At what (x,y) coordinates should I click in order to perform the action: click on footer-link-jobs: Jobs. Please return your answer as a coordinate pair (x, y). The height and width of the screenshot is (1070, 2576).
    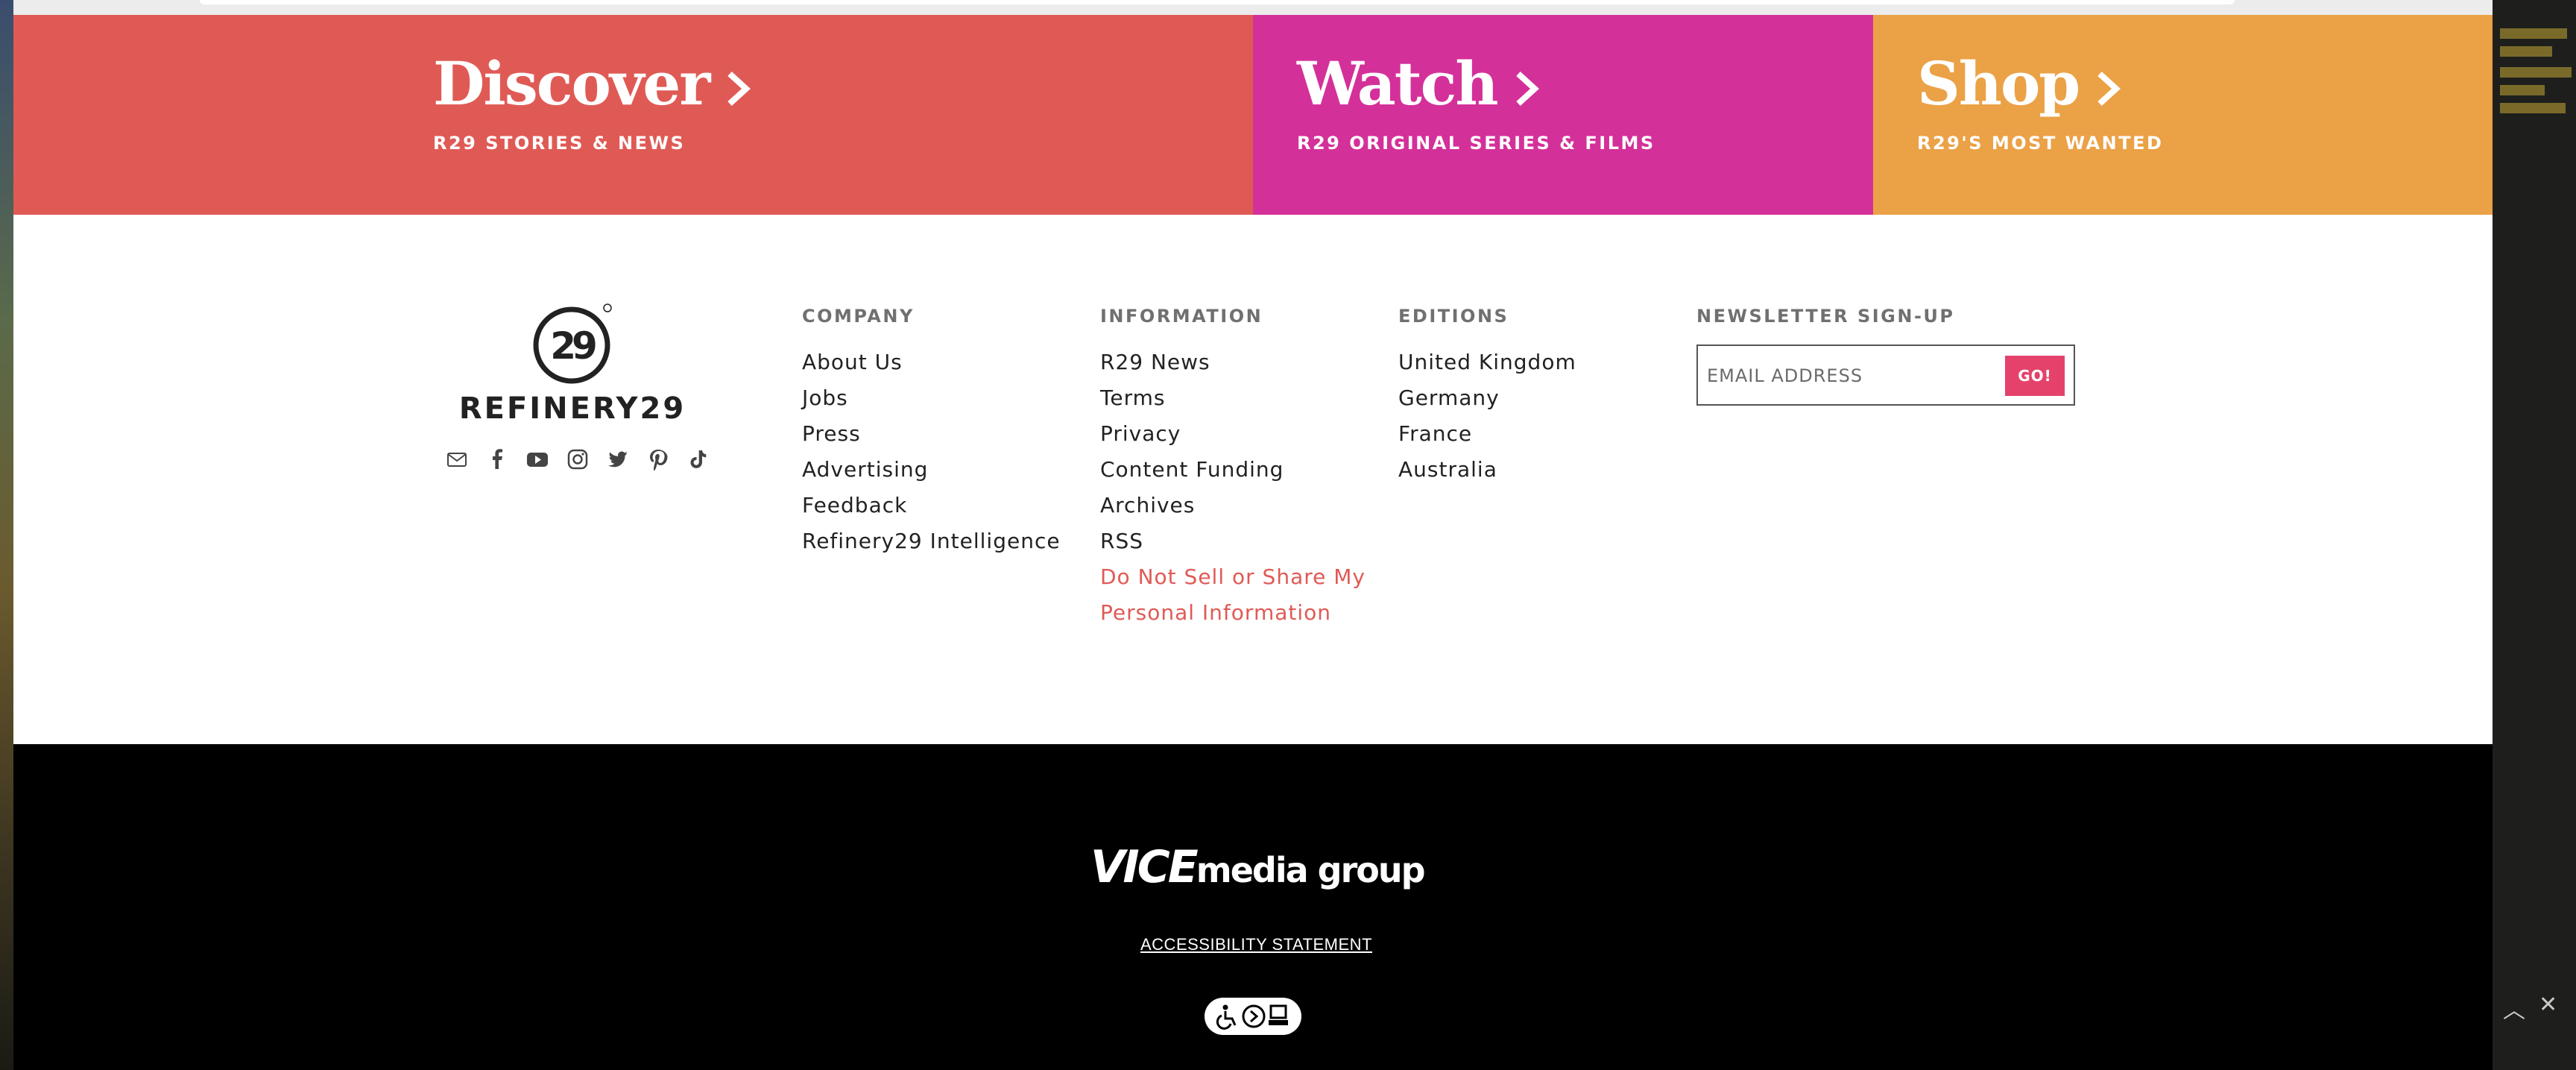
    Looking at the image, I should click on (931, 398).